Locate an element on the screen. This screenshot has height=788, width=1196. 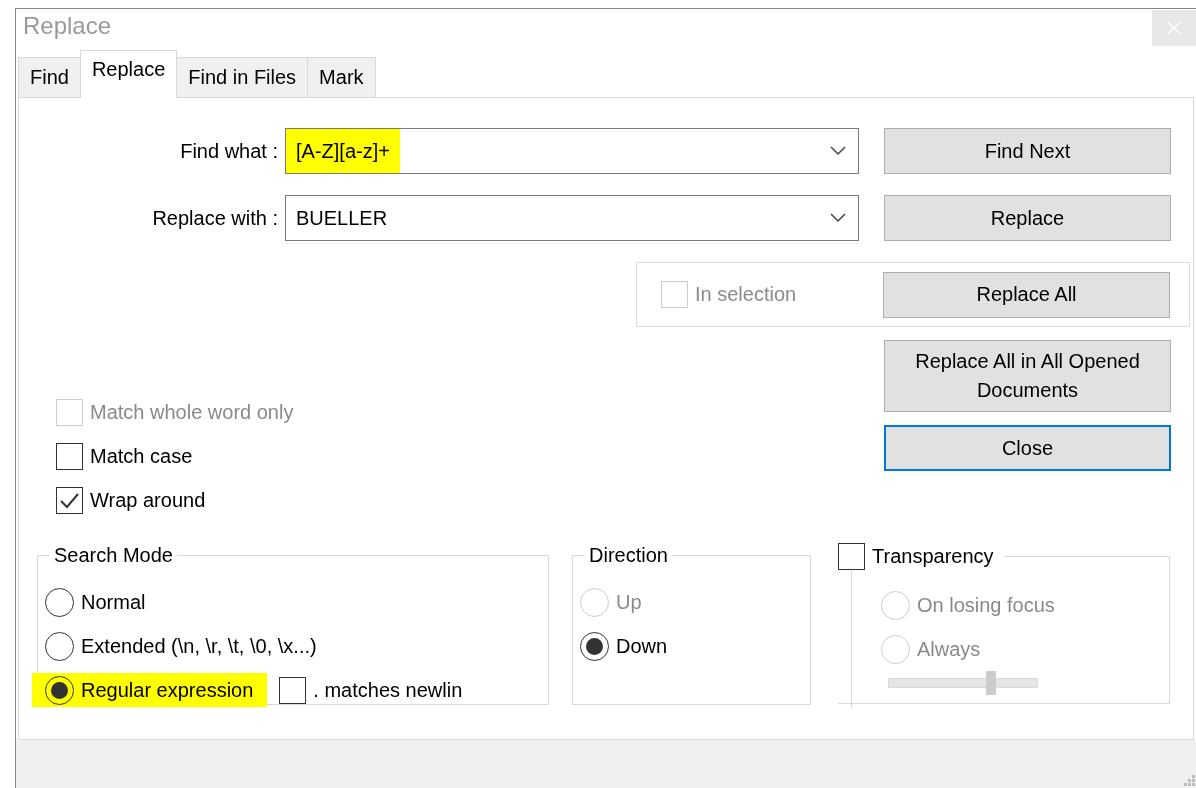
replace-button: Replace is located at coordinates (1027, 218).